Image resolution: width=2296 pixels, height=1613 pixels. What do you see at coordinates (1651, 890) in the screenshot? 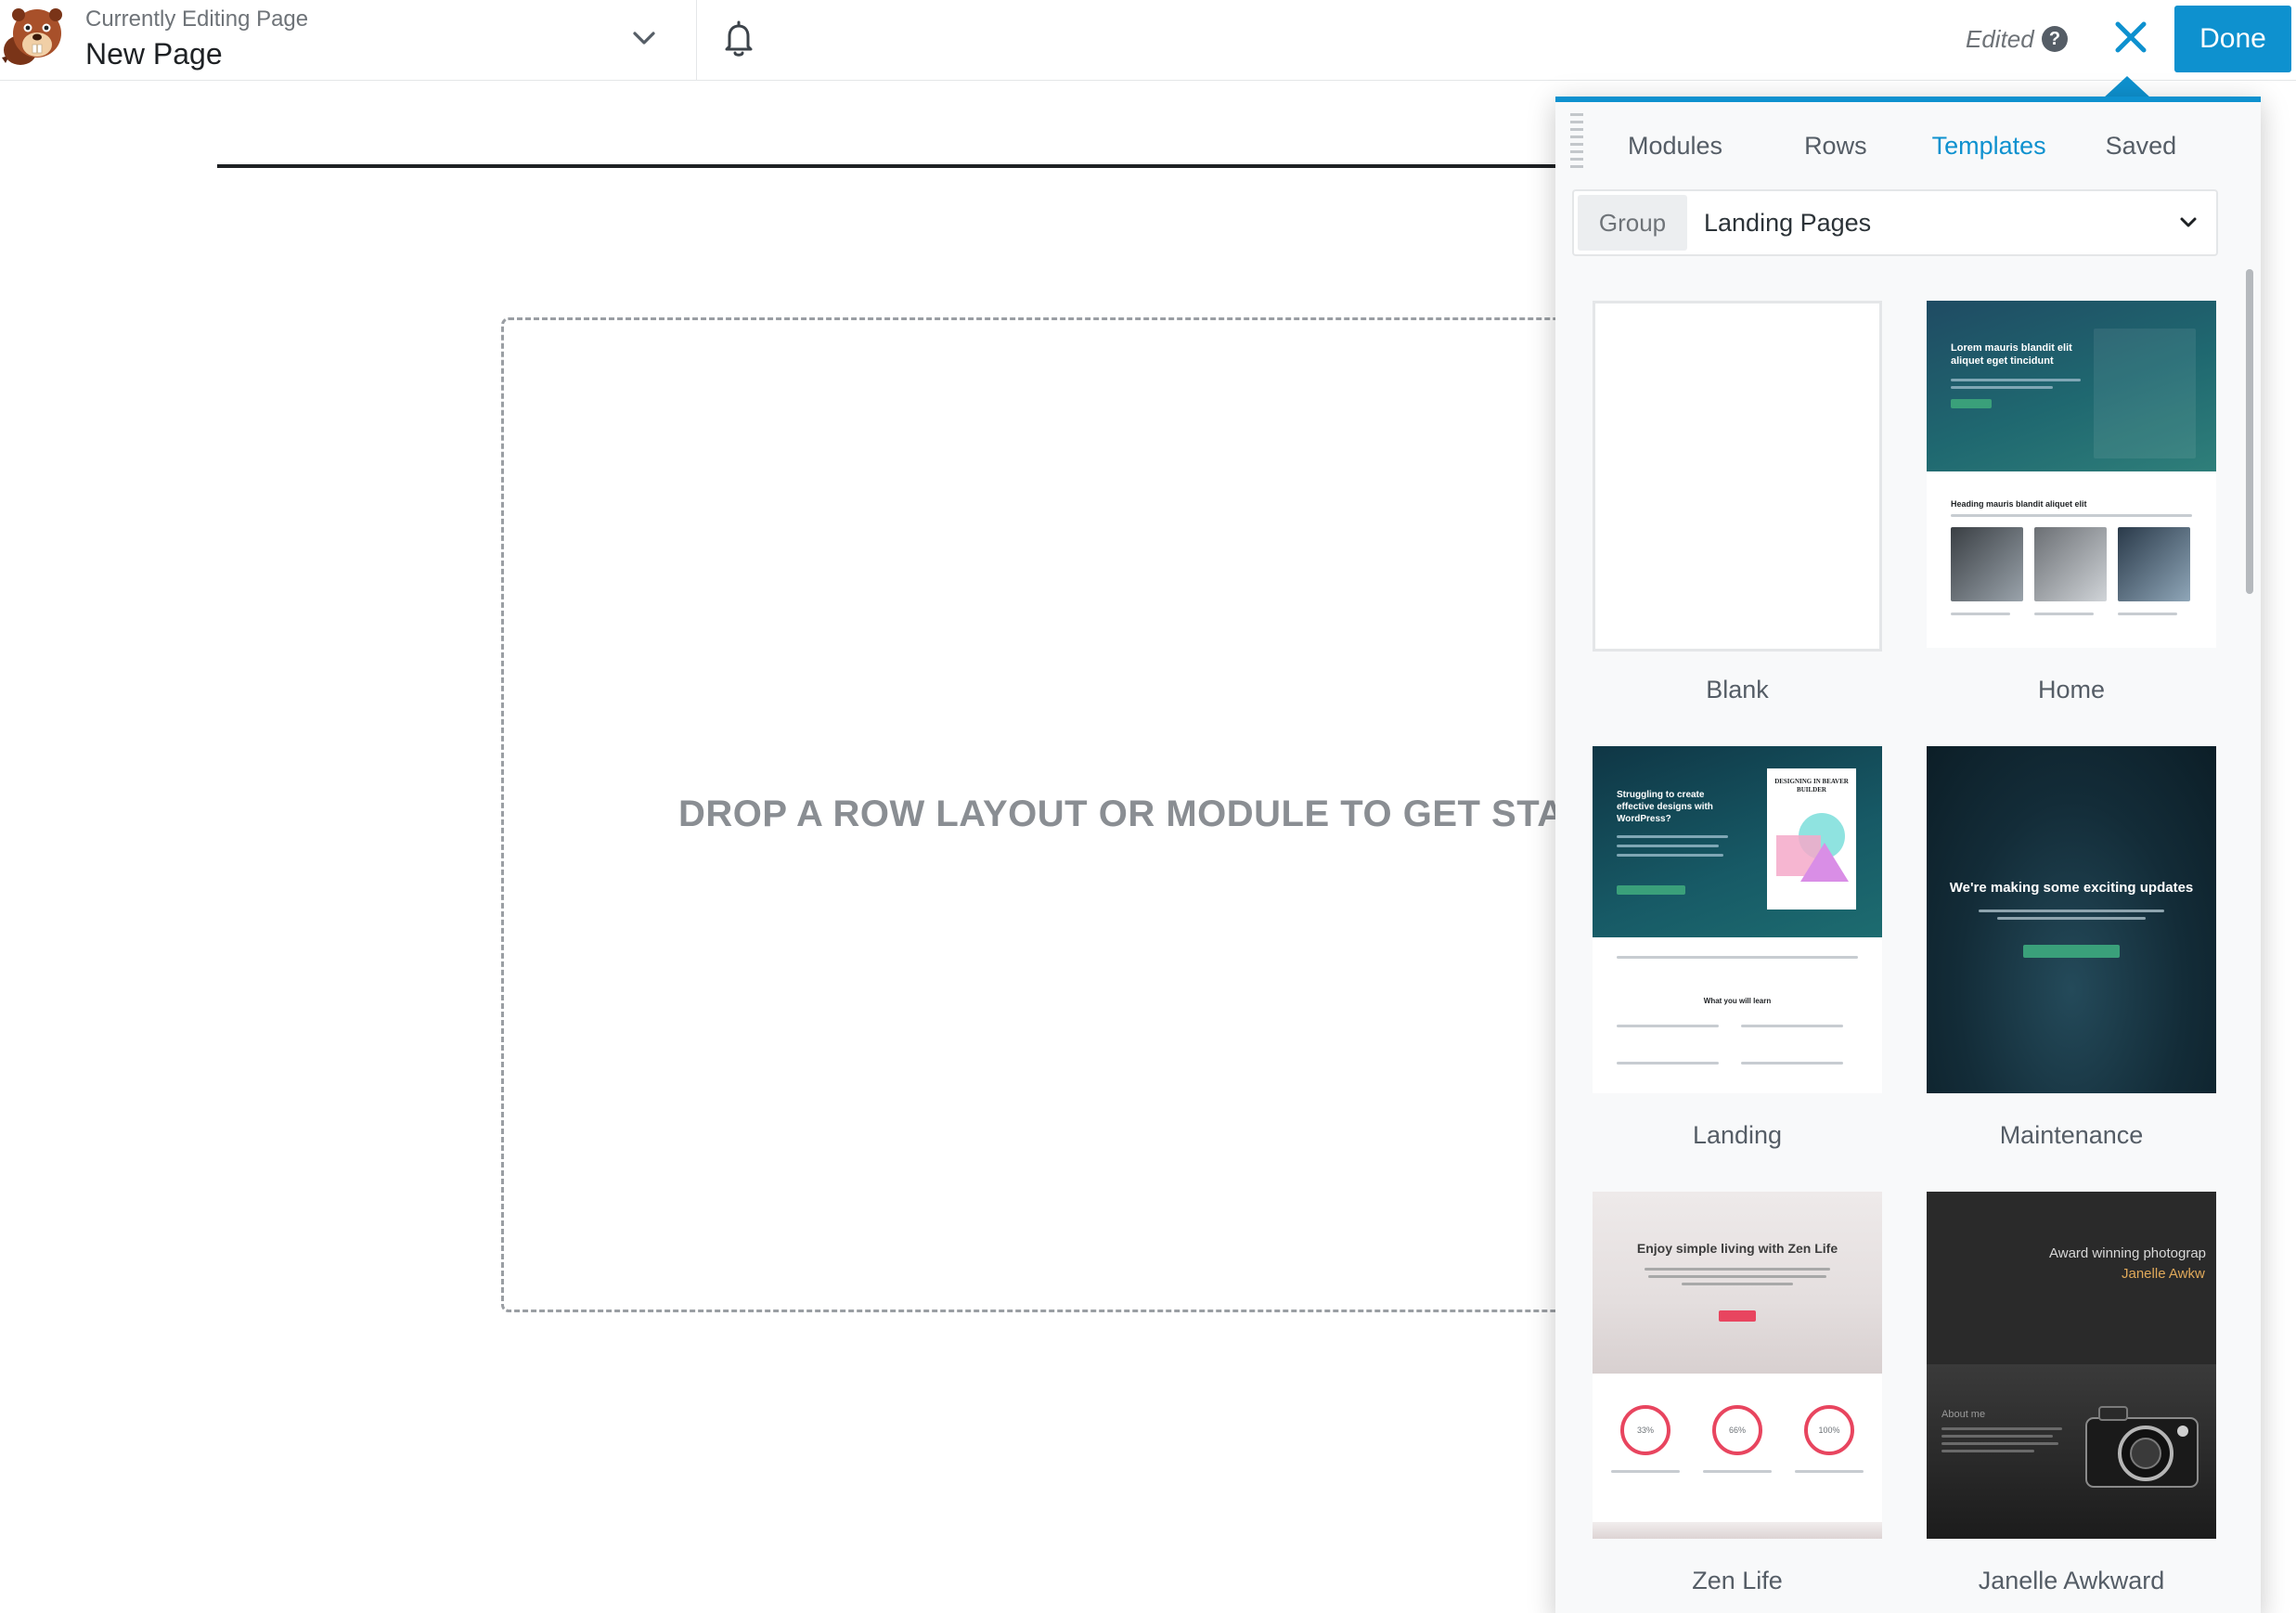
I see `landing-hero-button` at bounding box center [1651, 890].